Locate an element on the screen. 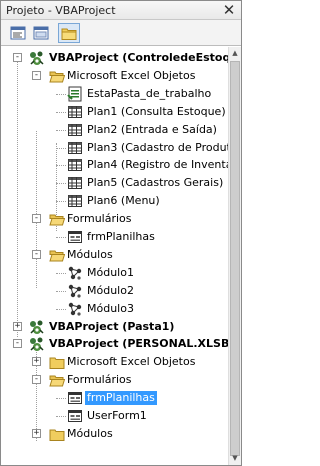  tree-node-label: VBAProject (PERSONAL.XLSB) is located at coordinates (138, 343).